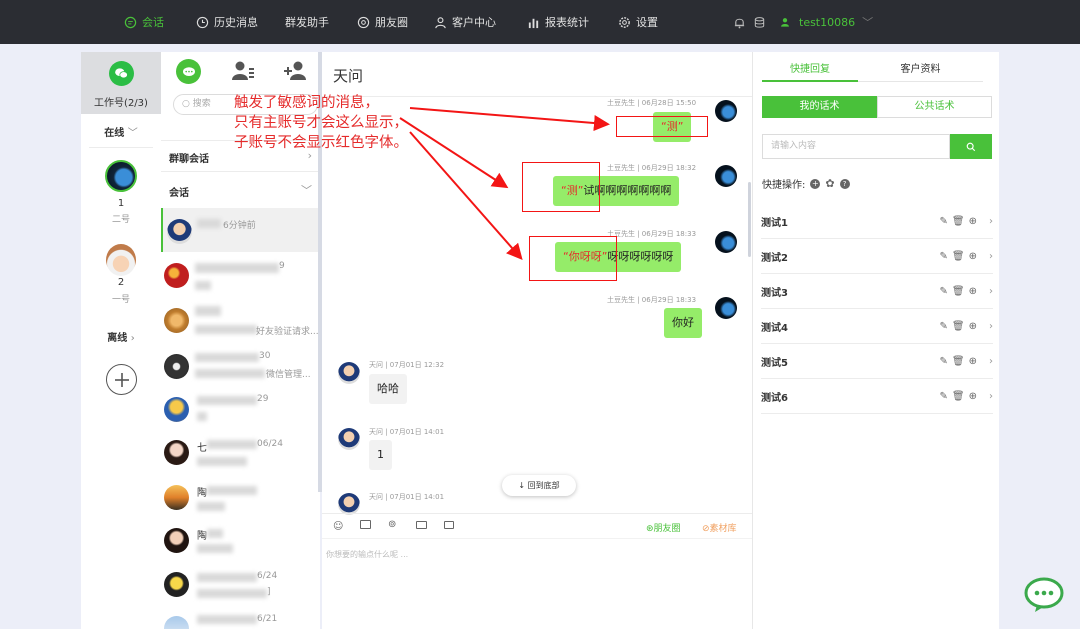  I want to click on bell-button, so click(739, 22).